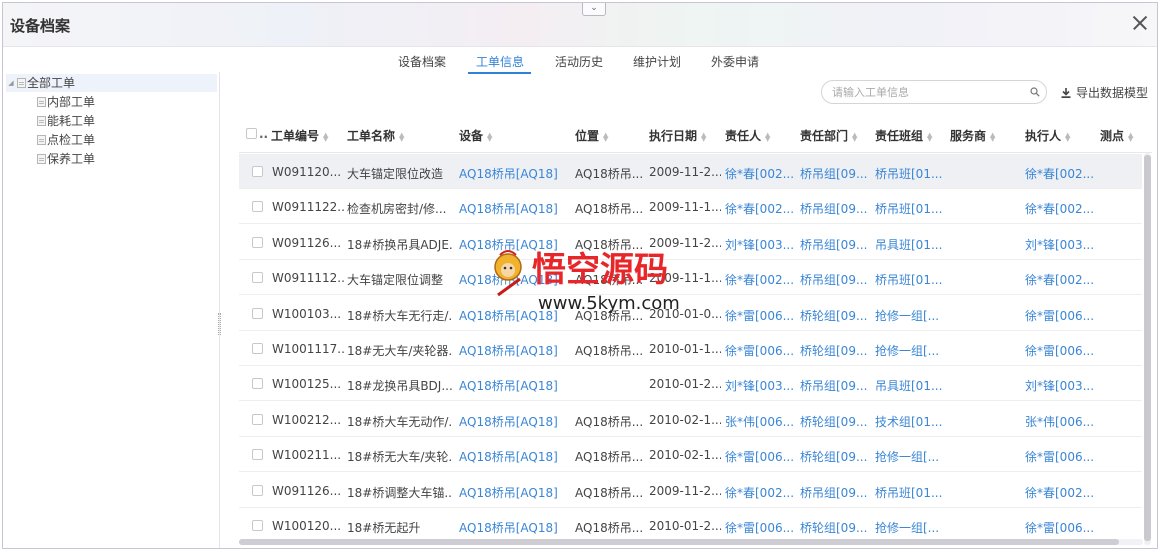  What do you see at coordinates (219, 324) in the screenshot?
I see `panel-splitter` at bounding box center [219, 324].